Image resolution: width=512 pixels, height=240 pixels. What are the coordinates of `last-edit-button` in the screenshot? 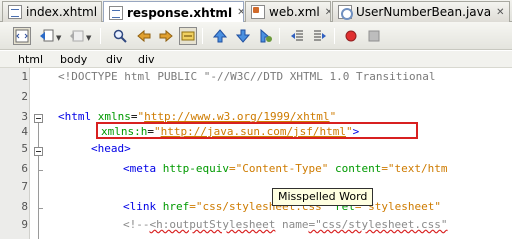 It's located at (47, 36).